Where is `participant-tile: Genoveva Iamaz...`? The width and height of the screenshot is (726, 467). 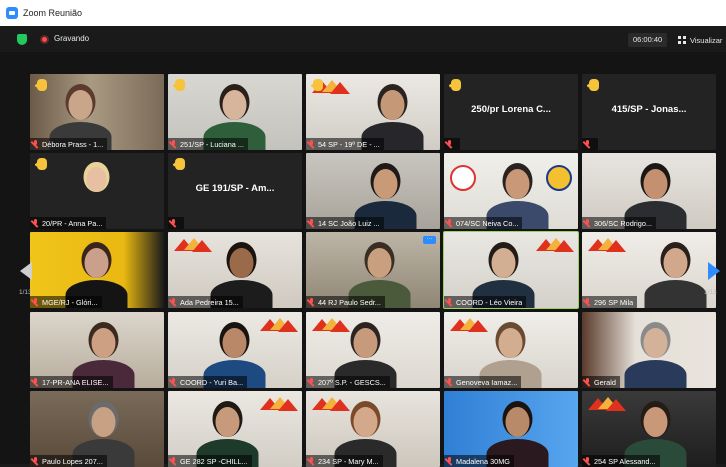
participant-tile: Genoveva Iamaz... is located at coordinates (511, 350).